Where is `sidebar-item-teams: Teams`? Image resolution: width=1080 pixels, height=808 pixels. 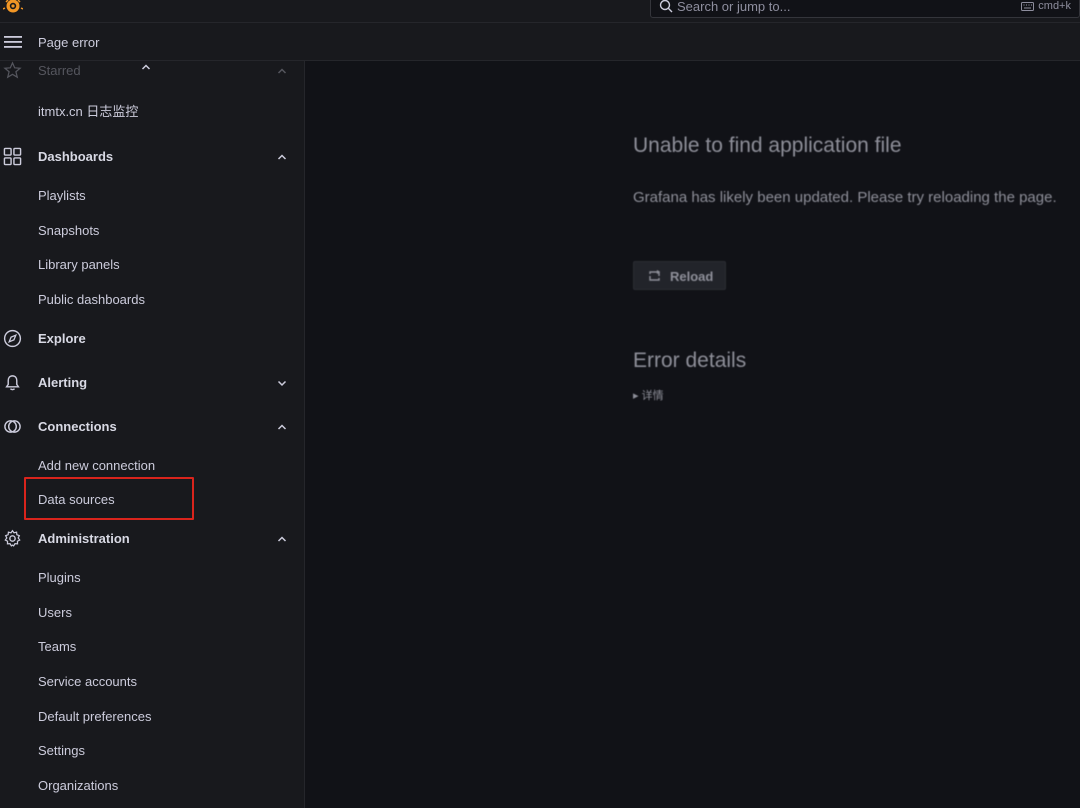
sidebar-item-teams: Teams is located at coordinates (152, 646).